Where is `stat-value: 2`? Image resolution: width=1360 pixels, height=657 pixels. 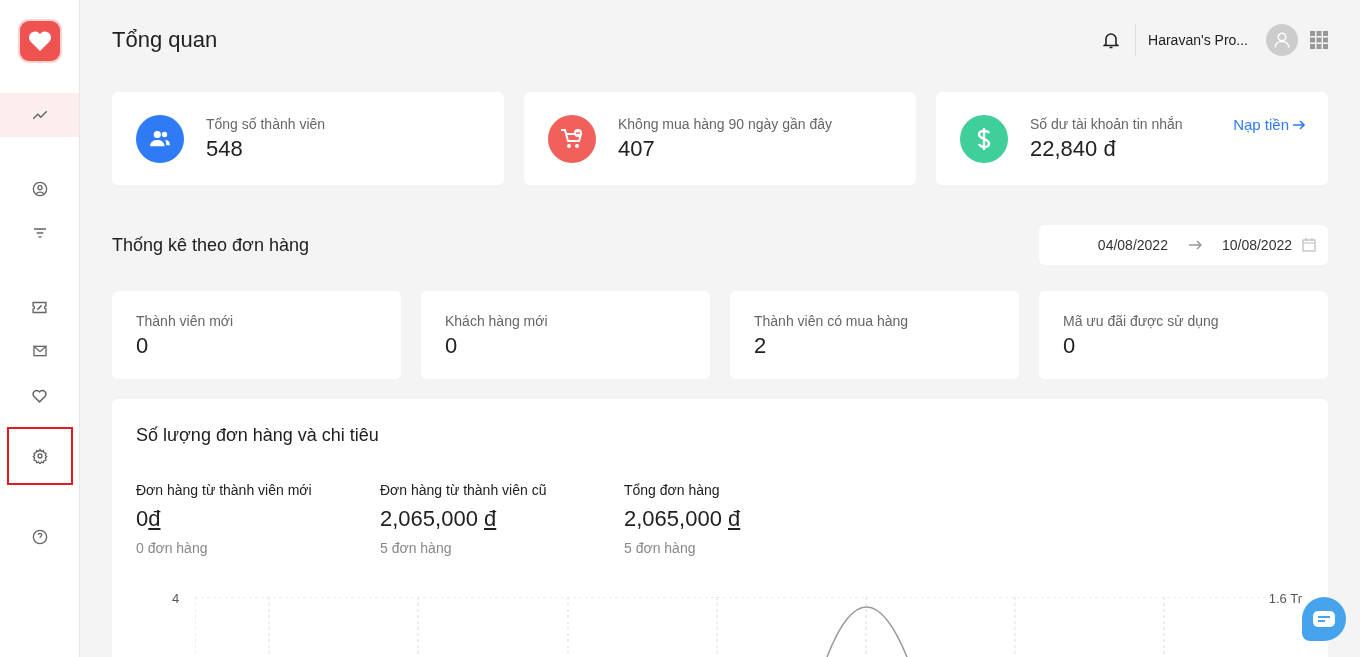
stat-value: 2 is located at coordinates (761, 346).